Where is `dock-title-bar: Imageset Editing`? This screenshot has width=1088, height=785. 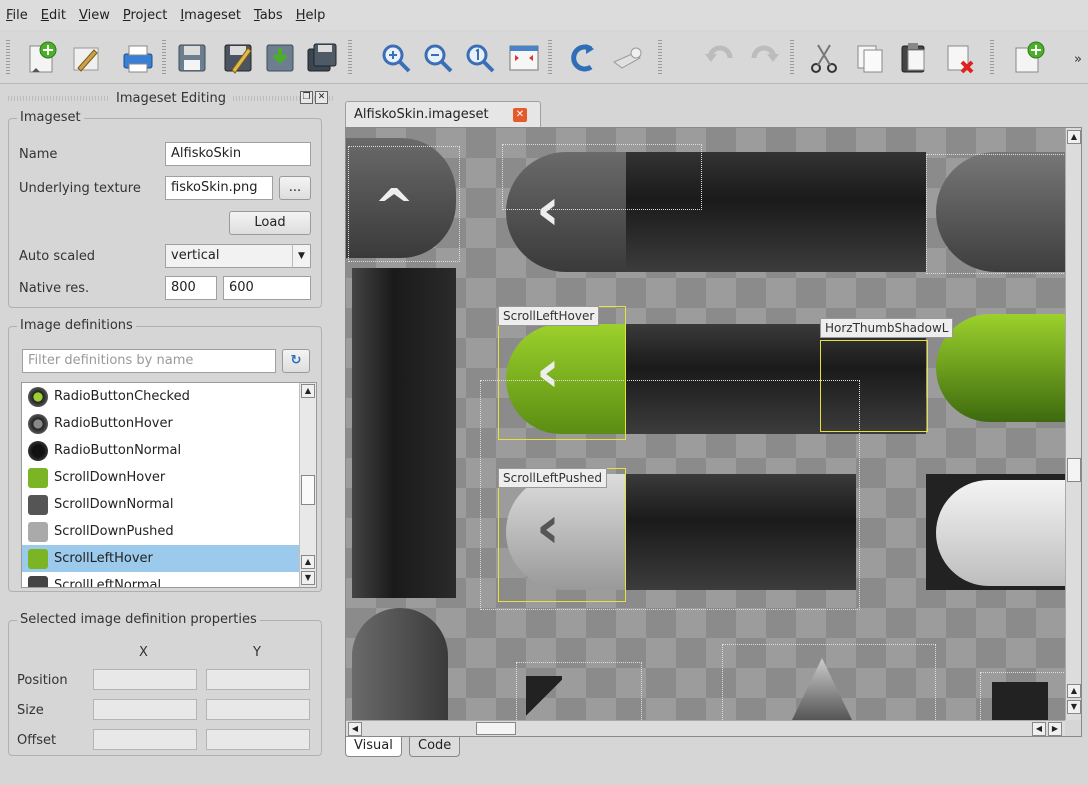
dock-title-bar: Imageset Editing is located at coordinates (171, 98).